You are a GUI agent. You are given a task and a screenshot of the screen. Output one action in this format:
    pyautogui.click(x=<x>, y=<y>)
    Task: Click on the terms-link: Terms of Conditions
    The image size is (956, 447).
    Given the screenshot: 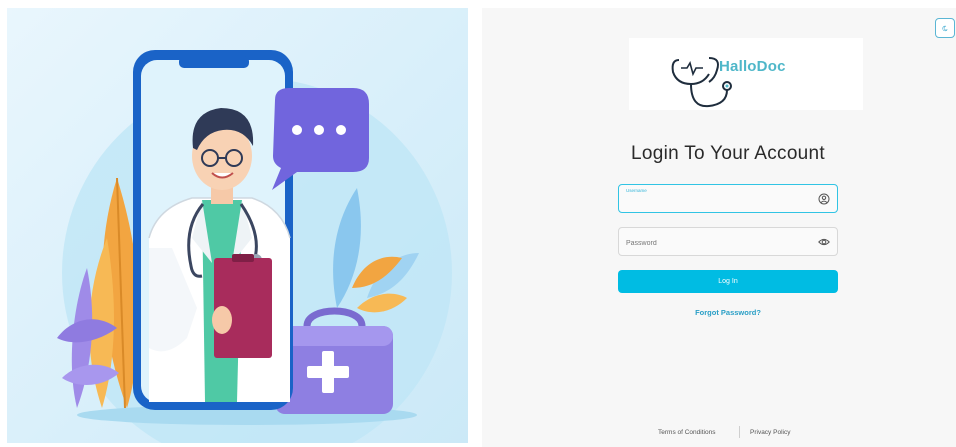 What is the action you would take?
    pyautogui.click(x=686, y=432)
    